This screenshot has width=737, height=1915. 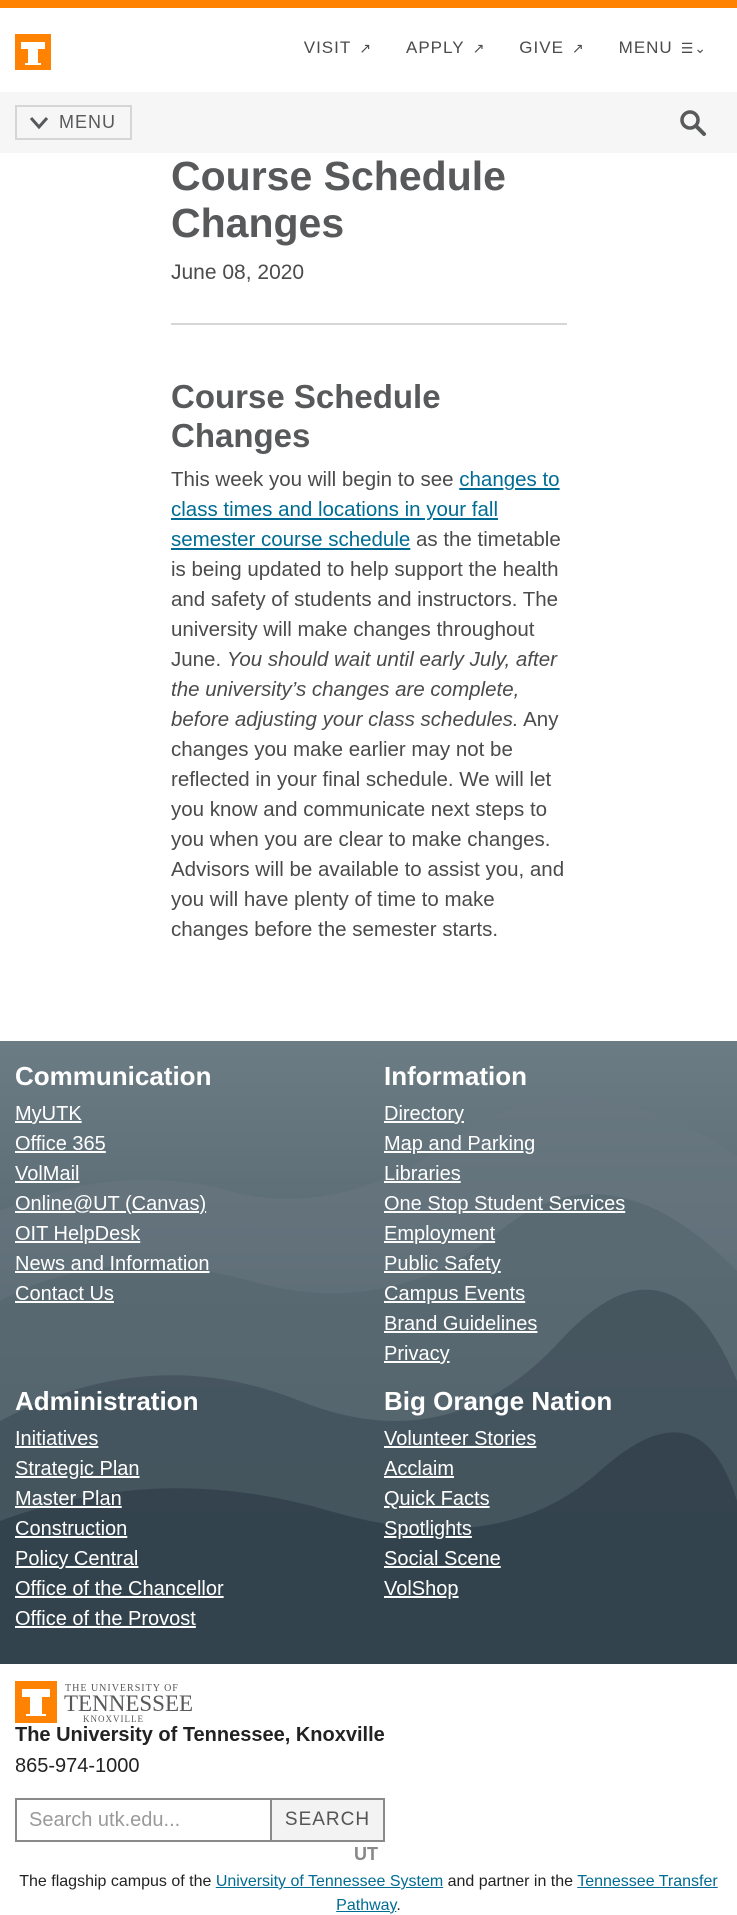 What do you see at coordinates (693, 123) in the screenshot?
I see `search-icon` at bounding box center [693, 123].